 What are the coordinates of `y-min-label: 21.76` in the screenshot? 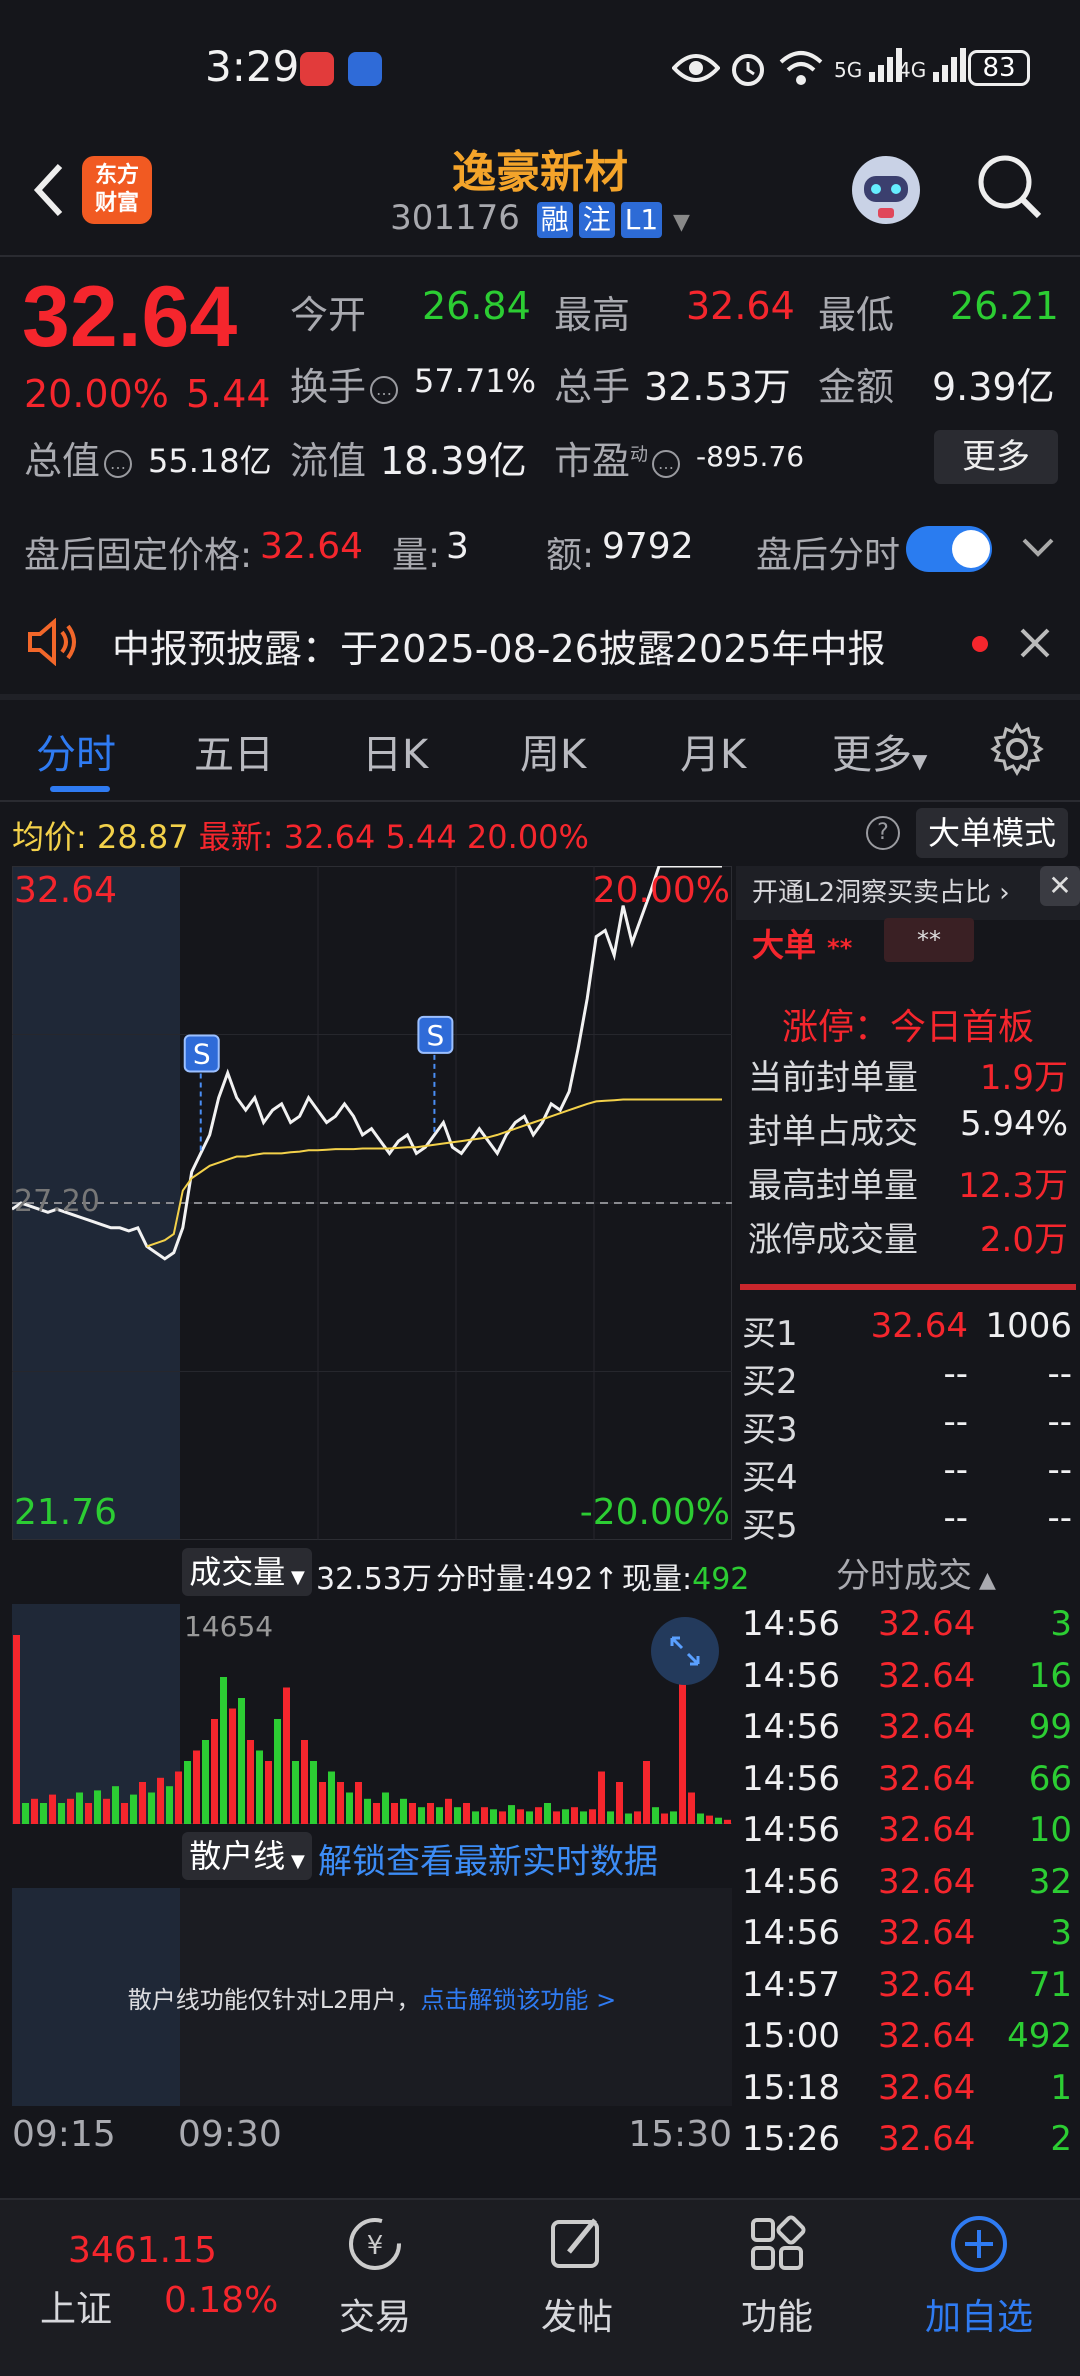 It's located at (66, 1512).